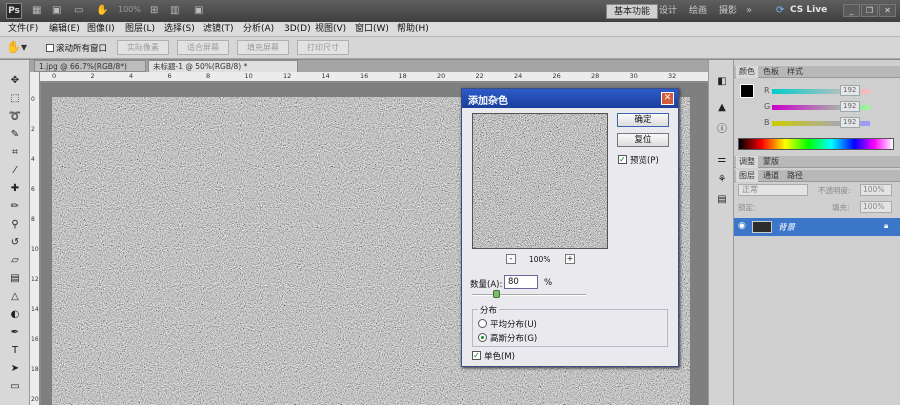 Image resolution: width=900 pixels, height=405 pixels. I want to click on menu-image: 图像(I), so click(101, 29).